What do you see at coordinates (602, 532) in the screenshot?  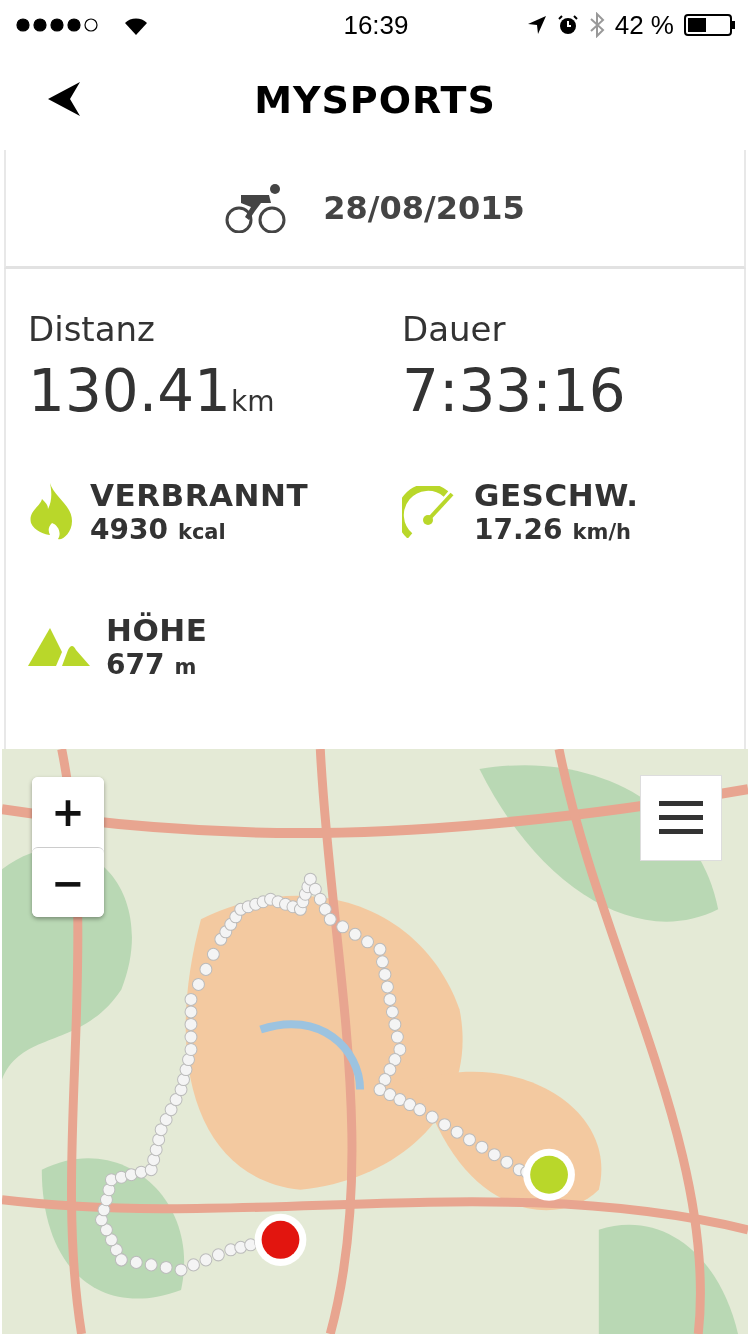 I see `stat-unit: km/h` at bounding box center [602, 532].